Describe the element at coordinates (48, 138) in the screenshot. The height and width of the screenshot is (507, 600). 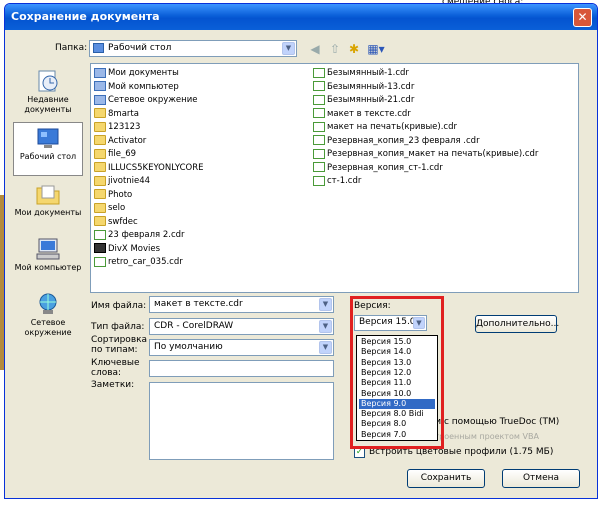
I see `desktop-icon` at that location.